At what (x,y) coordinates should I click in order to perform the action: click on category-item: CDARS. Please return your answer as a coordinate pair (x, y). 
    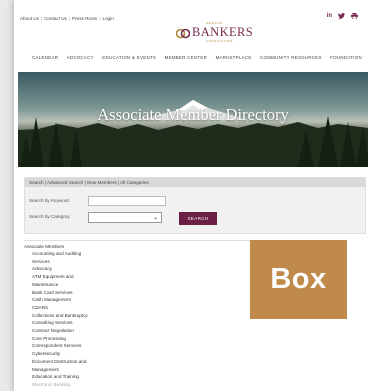
    Looking at the image, I should click on (139, 308).